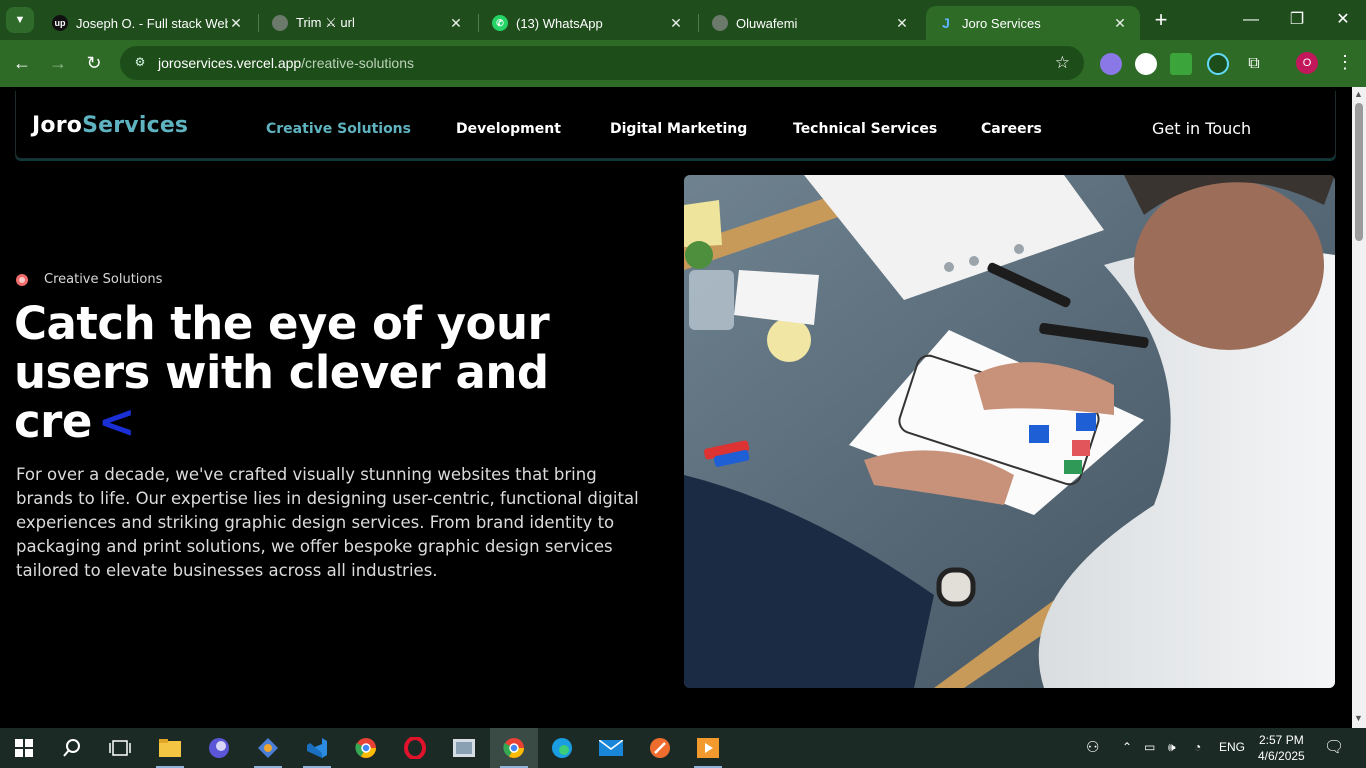 The image size is (1366, 768). I want to click on page-scrollbar: ▲ ▼, so click(1359, 407).